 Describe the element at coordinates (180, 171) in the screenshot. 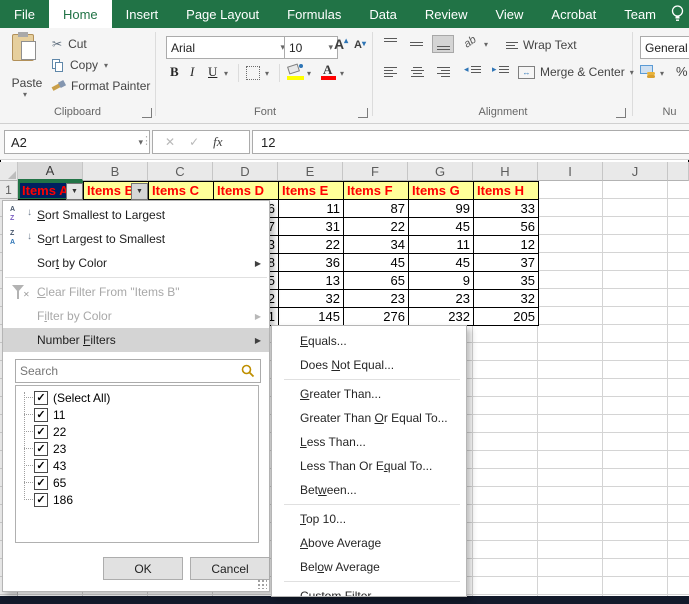

I see `col-header-C: C` at that location.